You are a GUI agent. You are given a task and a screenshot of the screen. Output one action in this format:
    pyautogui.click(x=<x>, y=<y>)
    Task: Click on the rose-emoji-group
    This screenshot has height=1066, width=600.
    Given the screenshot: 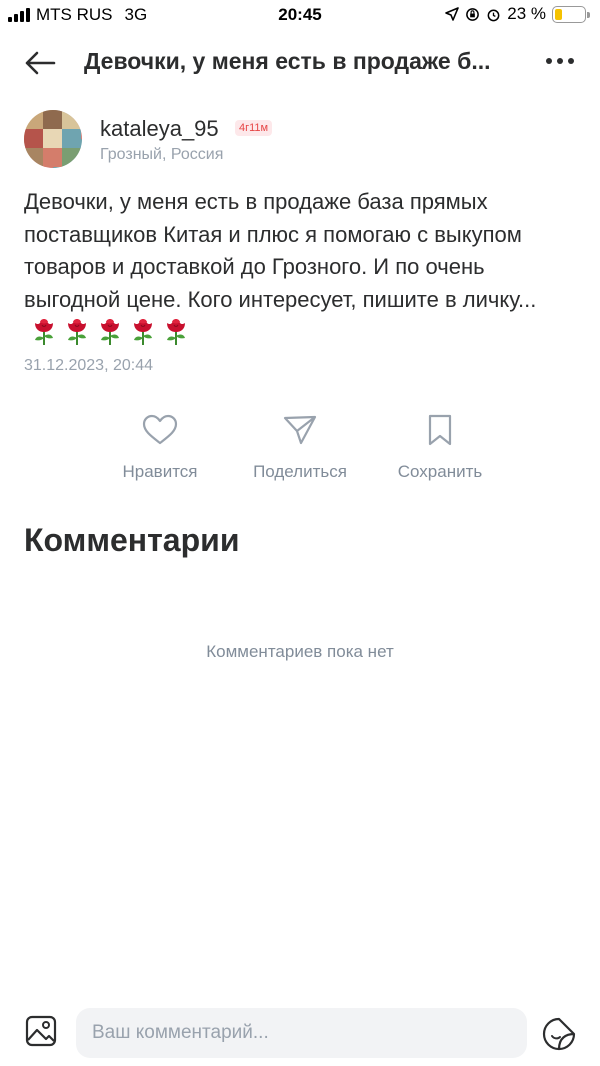 What is the action you would take?
    pyautogui.click(x=106, y=333)
    